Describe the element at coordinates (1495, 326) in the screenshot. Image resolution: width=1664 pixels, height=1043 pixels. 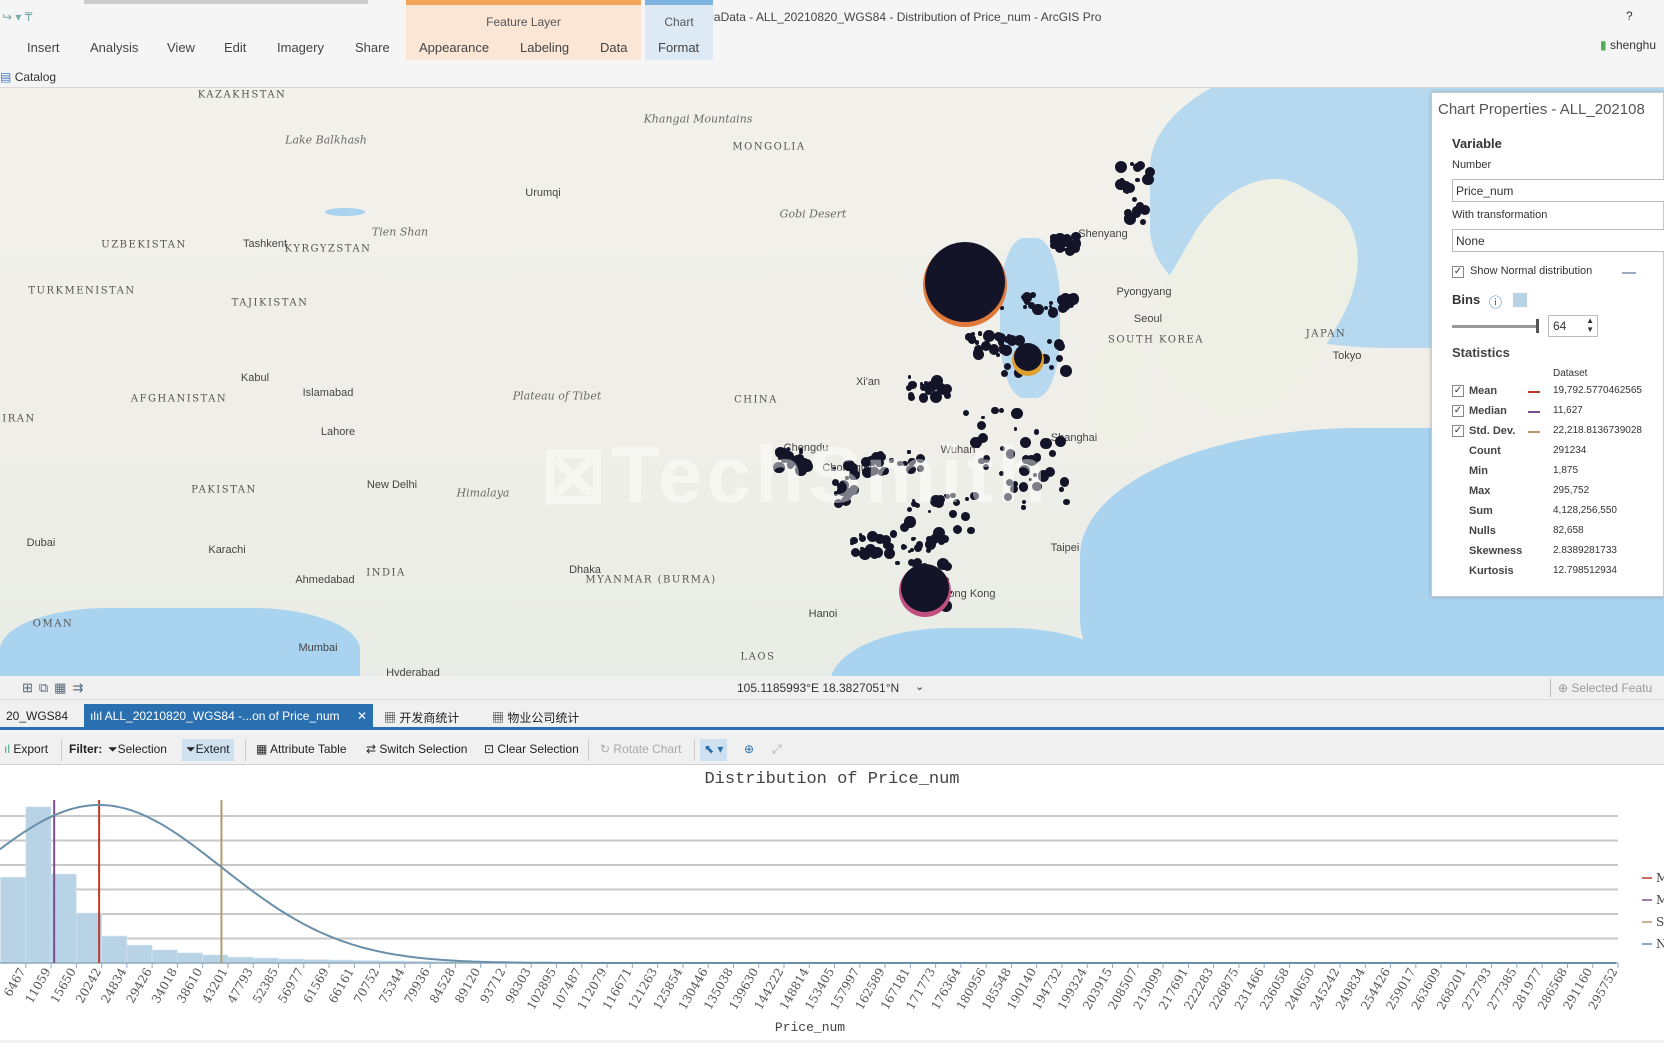
I see `bins-slider` at that location.